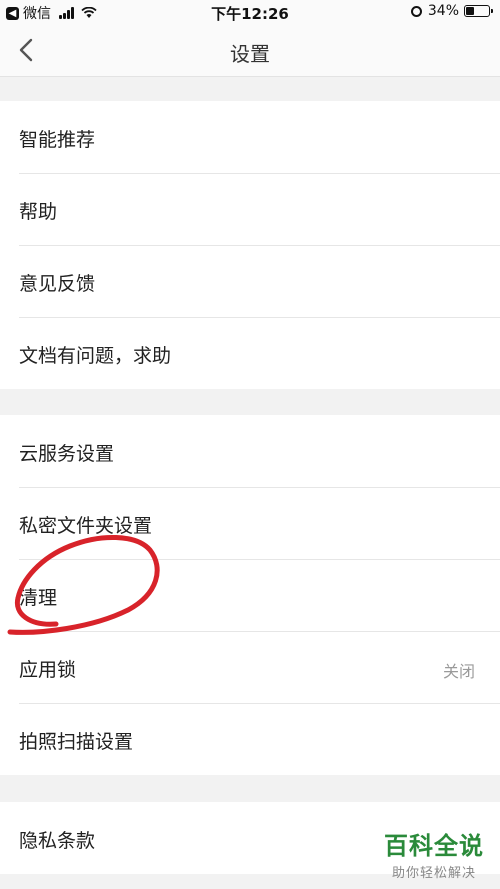  What do you see at coordinates (250, 137) in the screenshot?
I see `settings-row-smart-recommend: 智能推荐` at bounding box center [250, 137].